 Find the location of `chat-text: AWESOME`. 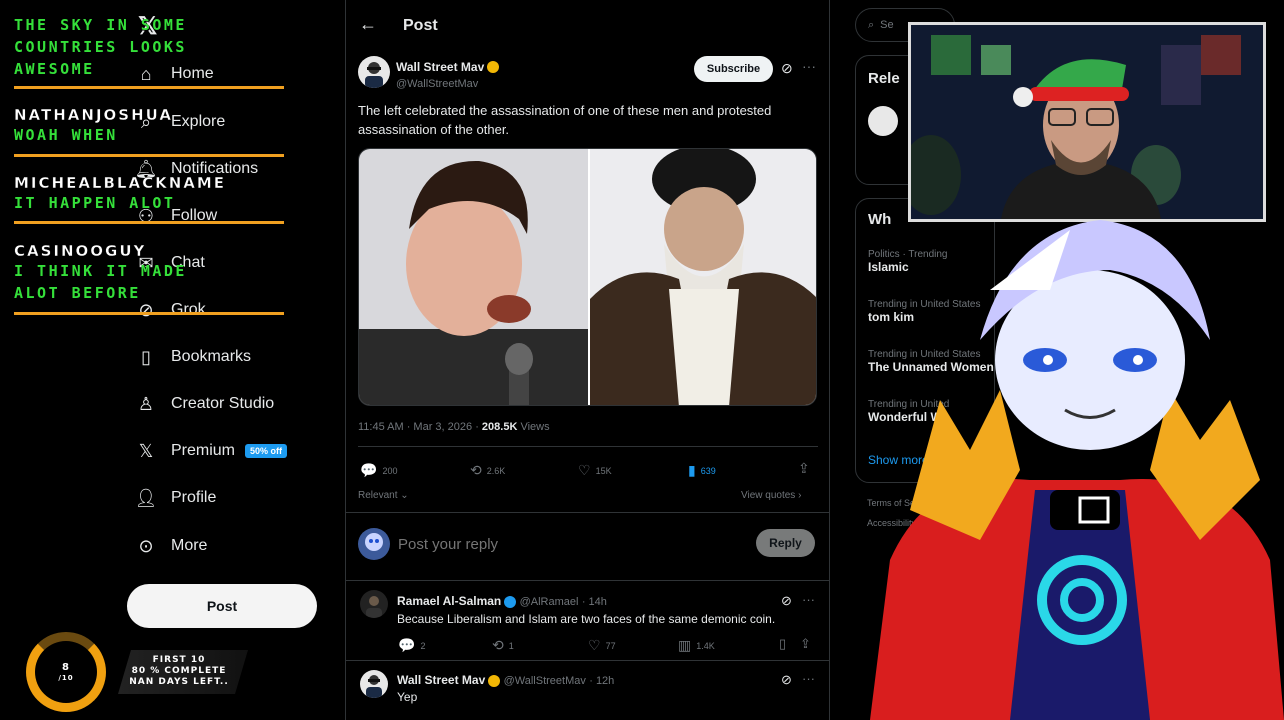

chat-text: AWESOME is located at coordinates (54, 69).